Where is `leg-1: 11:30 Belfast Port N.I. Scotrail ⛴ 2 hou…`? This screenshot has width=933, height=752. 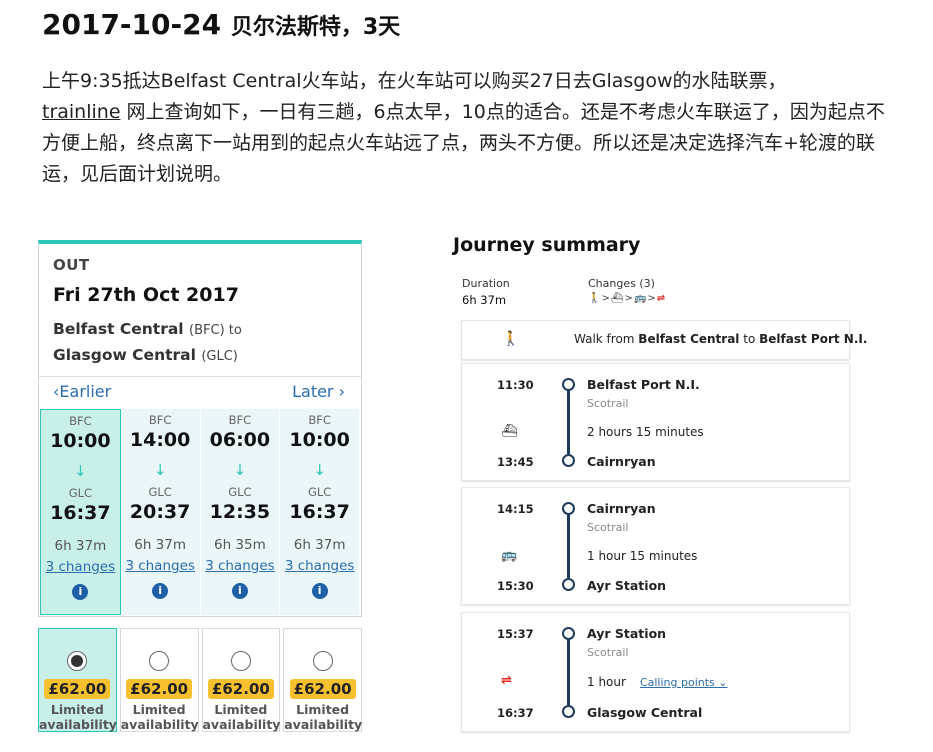 leg-1: 11:30 Belfast Port N.I. Scotrail ⛴ 2 hou… is located at coordinates (655, 422).